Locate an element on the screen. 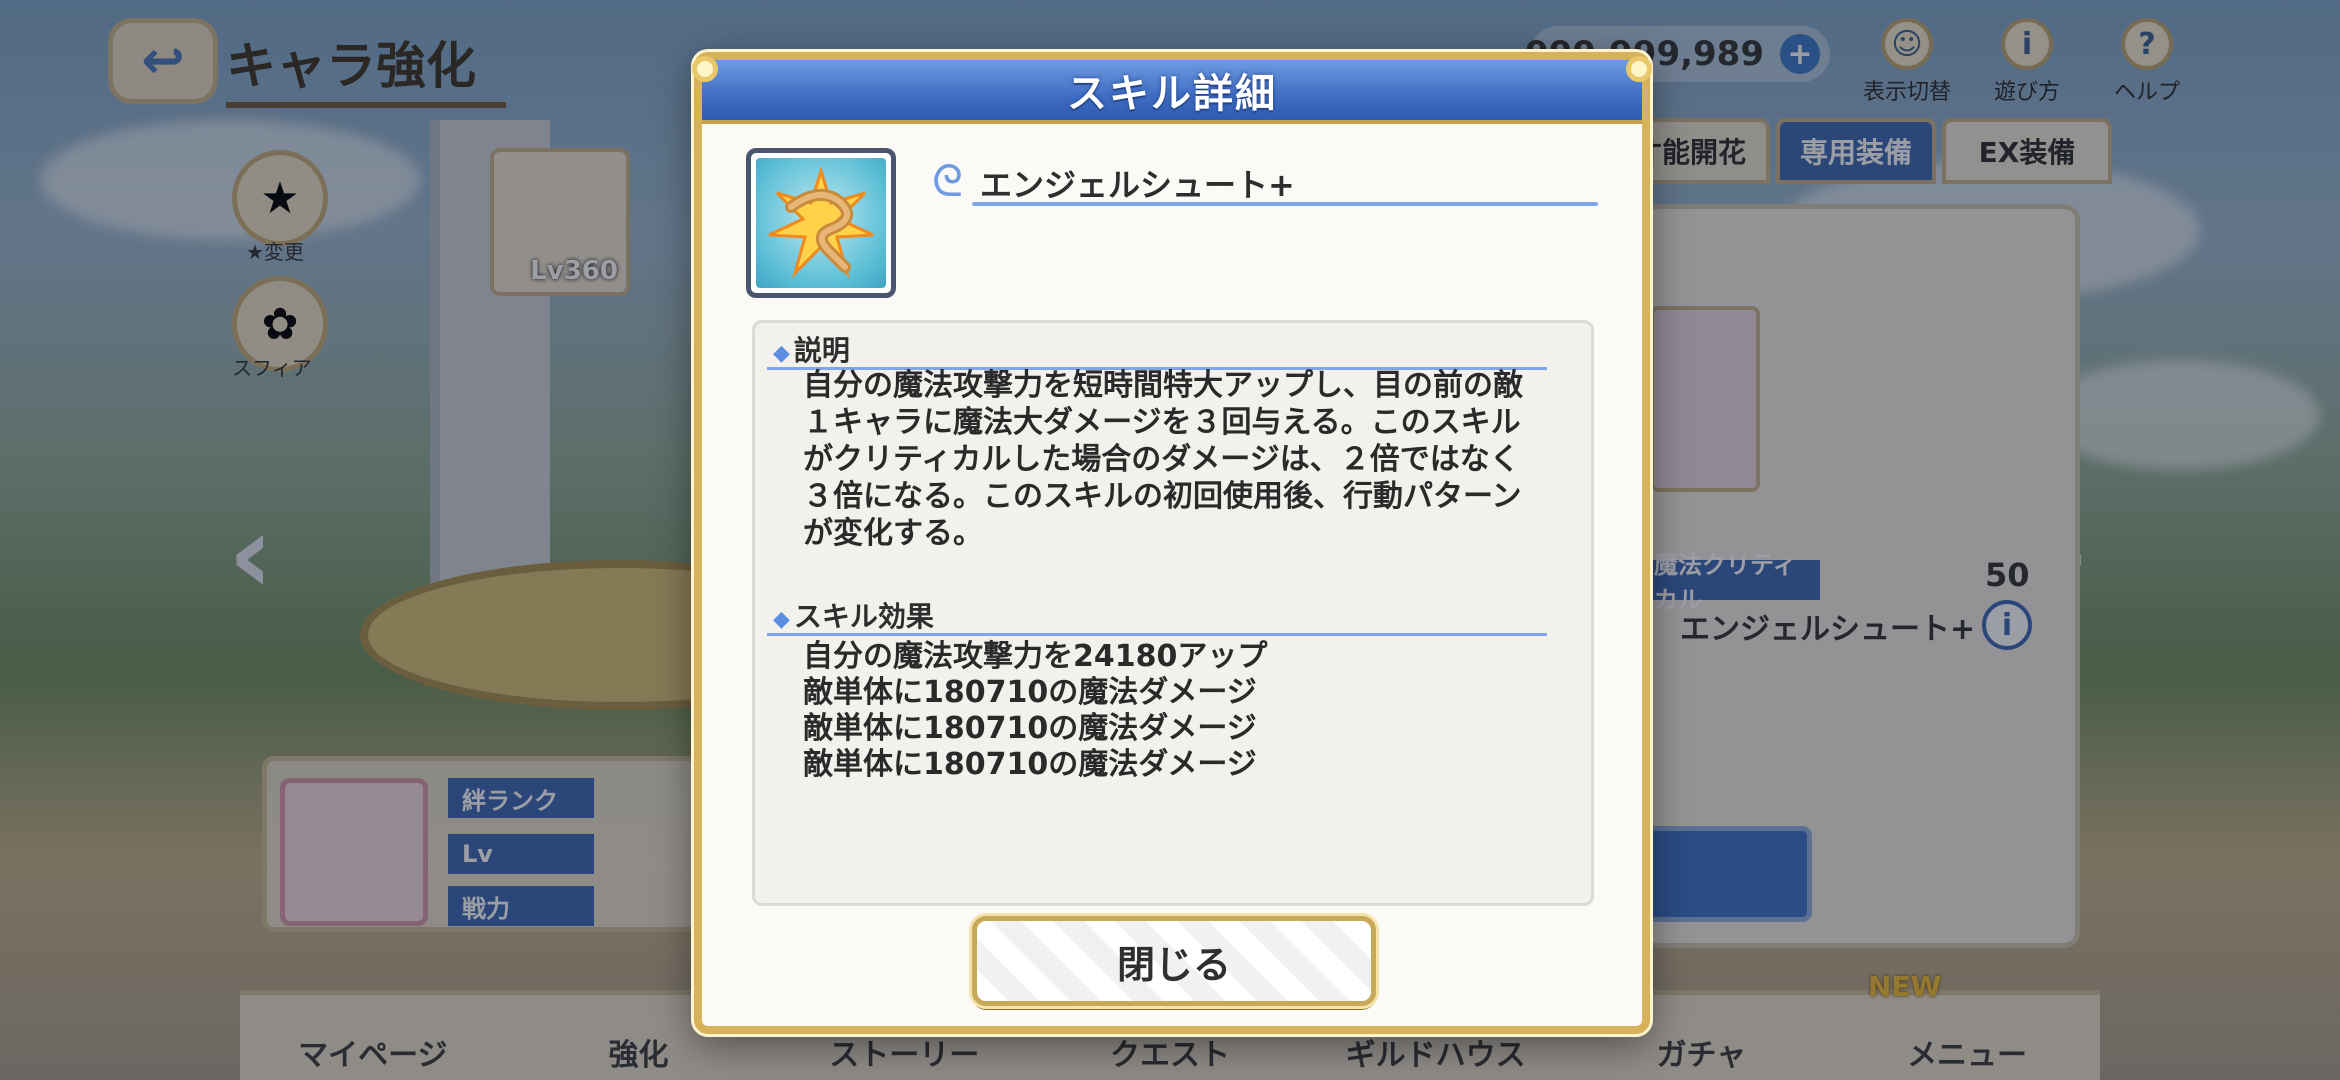 The width and height of the screenshot is (2340, 1080). effect-heading-text: スキル効果 is located at coordinates (863, 616).